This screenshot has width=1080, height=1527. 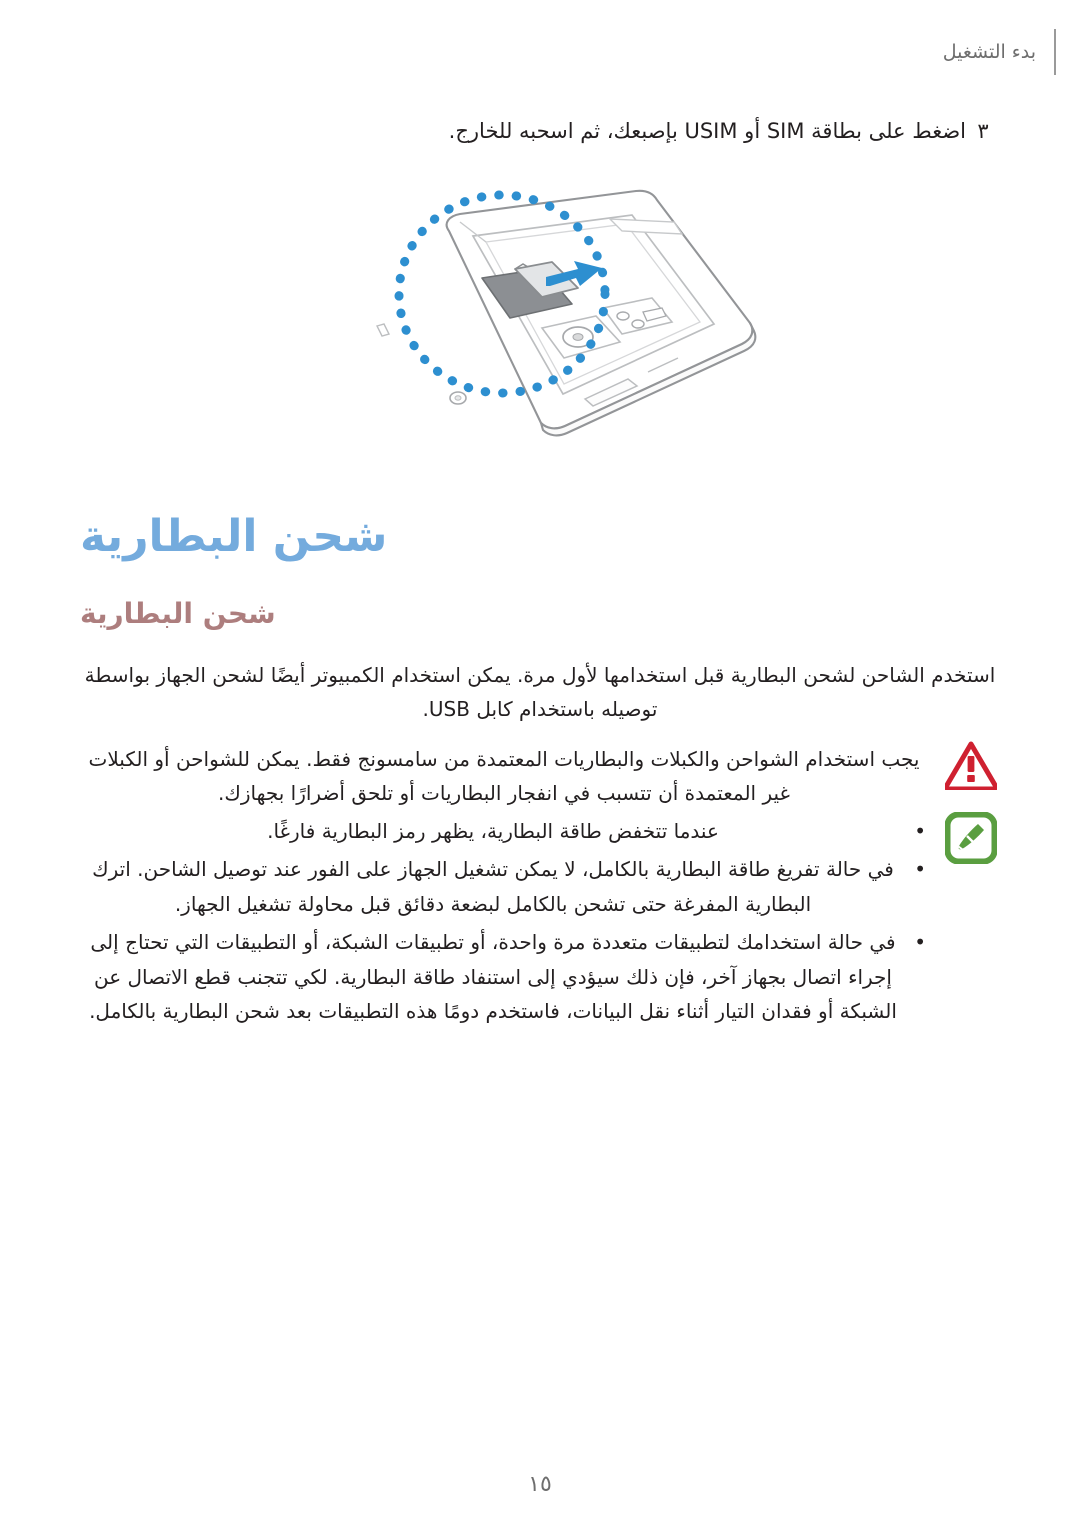 What do you see at coordinates (540, 52) in the screenshot?
I see `page-header: بدء التشغيل` at bounding box center [540, 52].